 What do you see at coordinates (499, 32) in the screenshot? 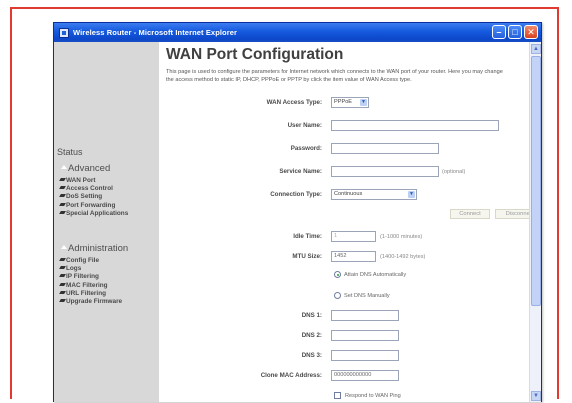
I see `minimize-icon: –` at bounding box center [499, 32].